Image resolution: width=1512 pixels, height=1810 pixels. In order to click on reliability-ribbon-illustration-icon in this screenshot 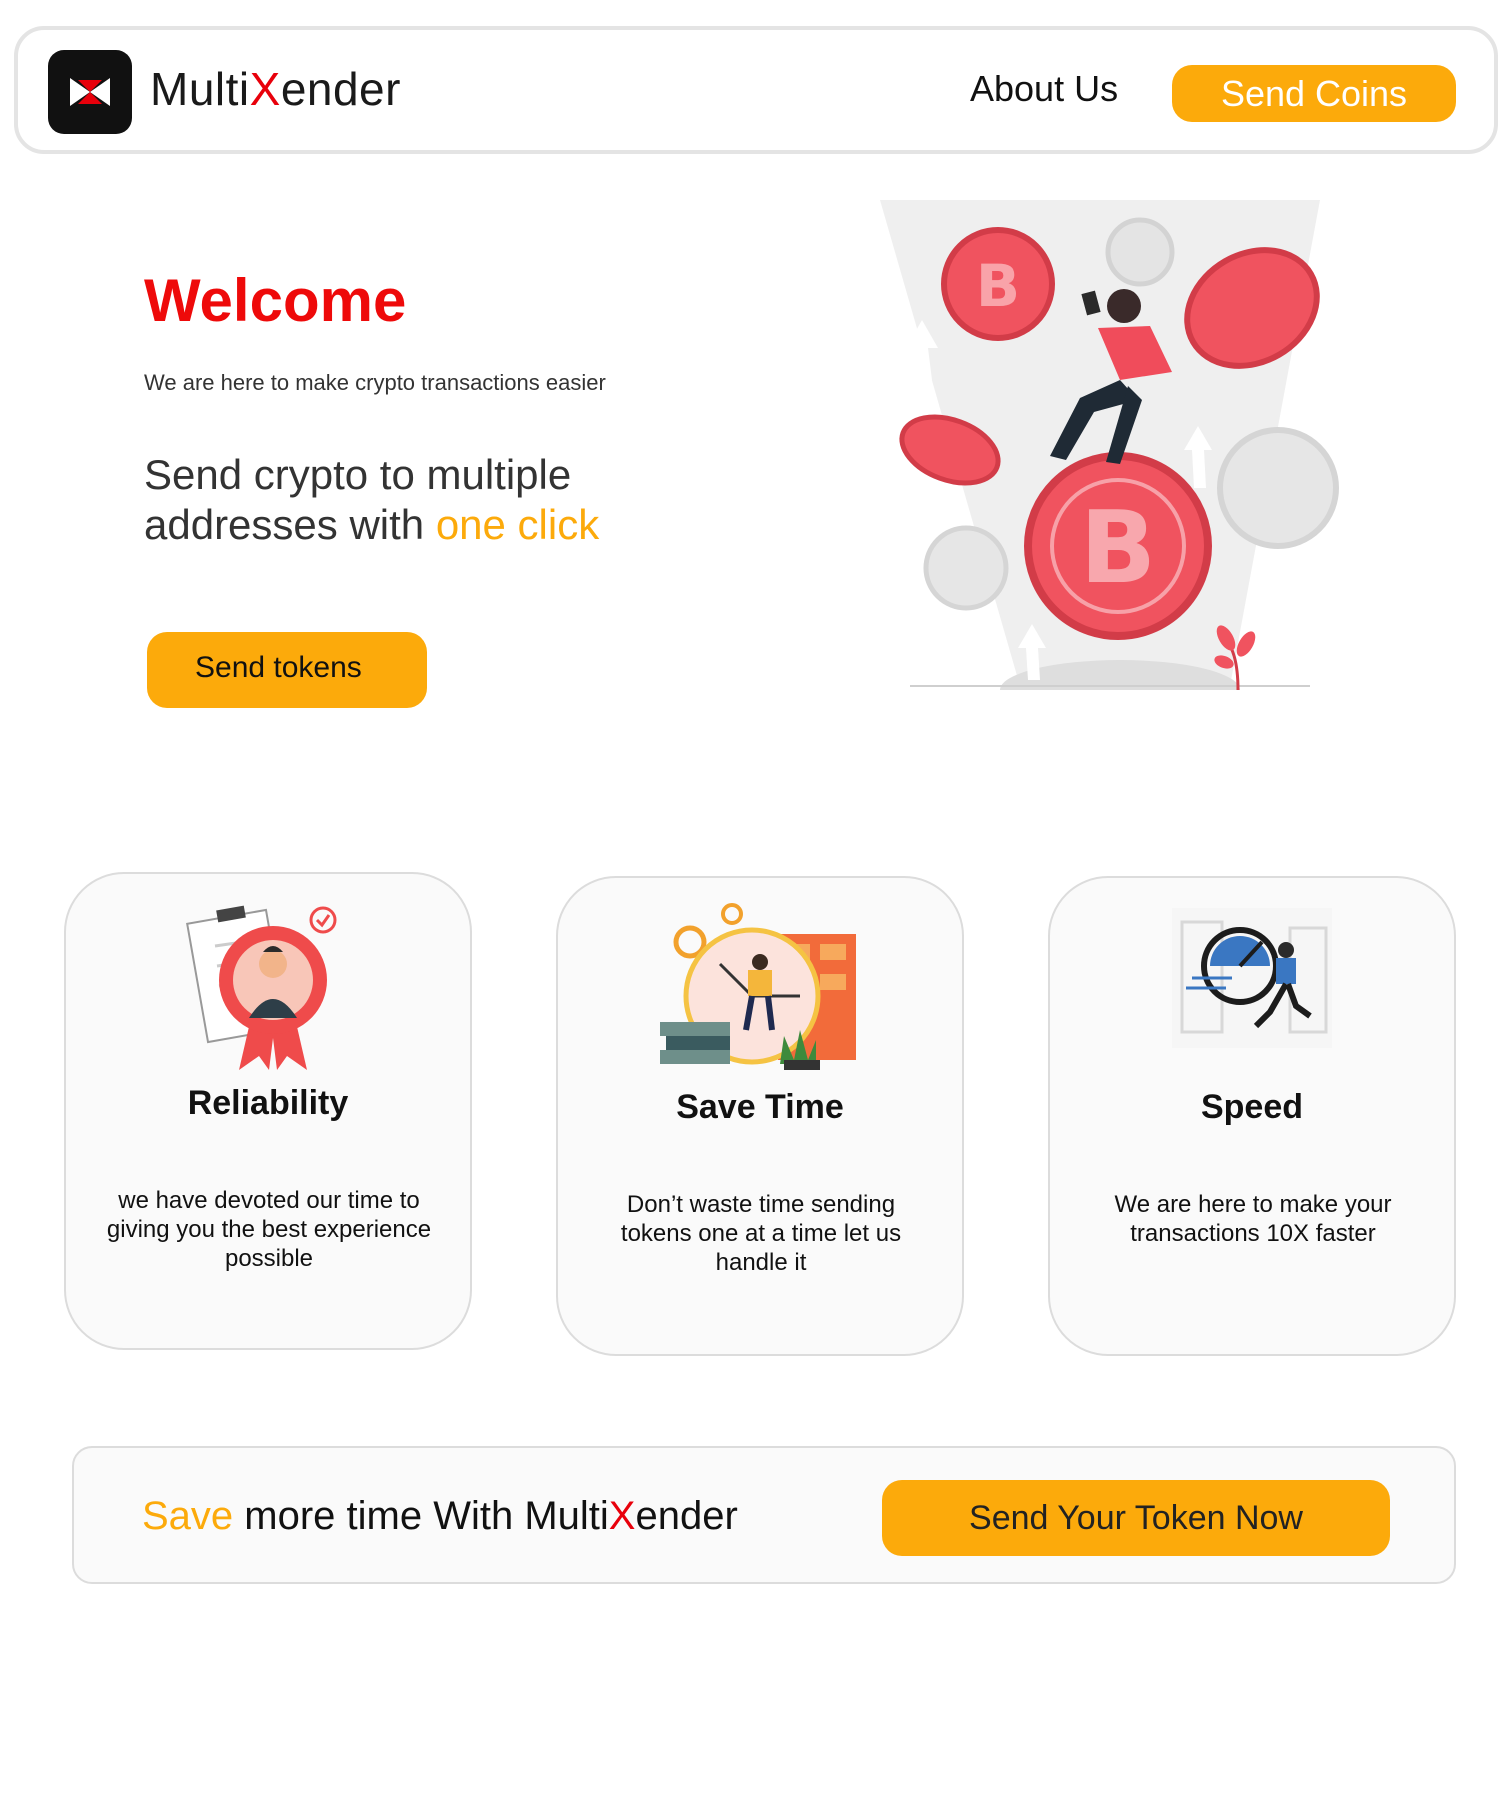, I will do `click(268, 989)`.